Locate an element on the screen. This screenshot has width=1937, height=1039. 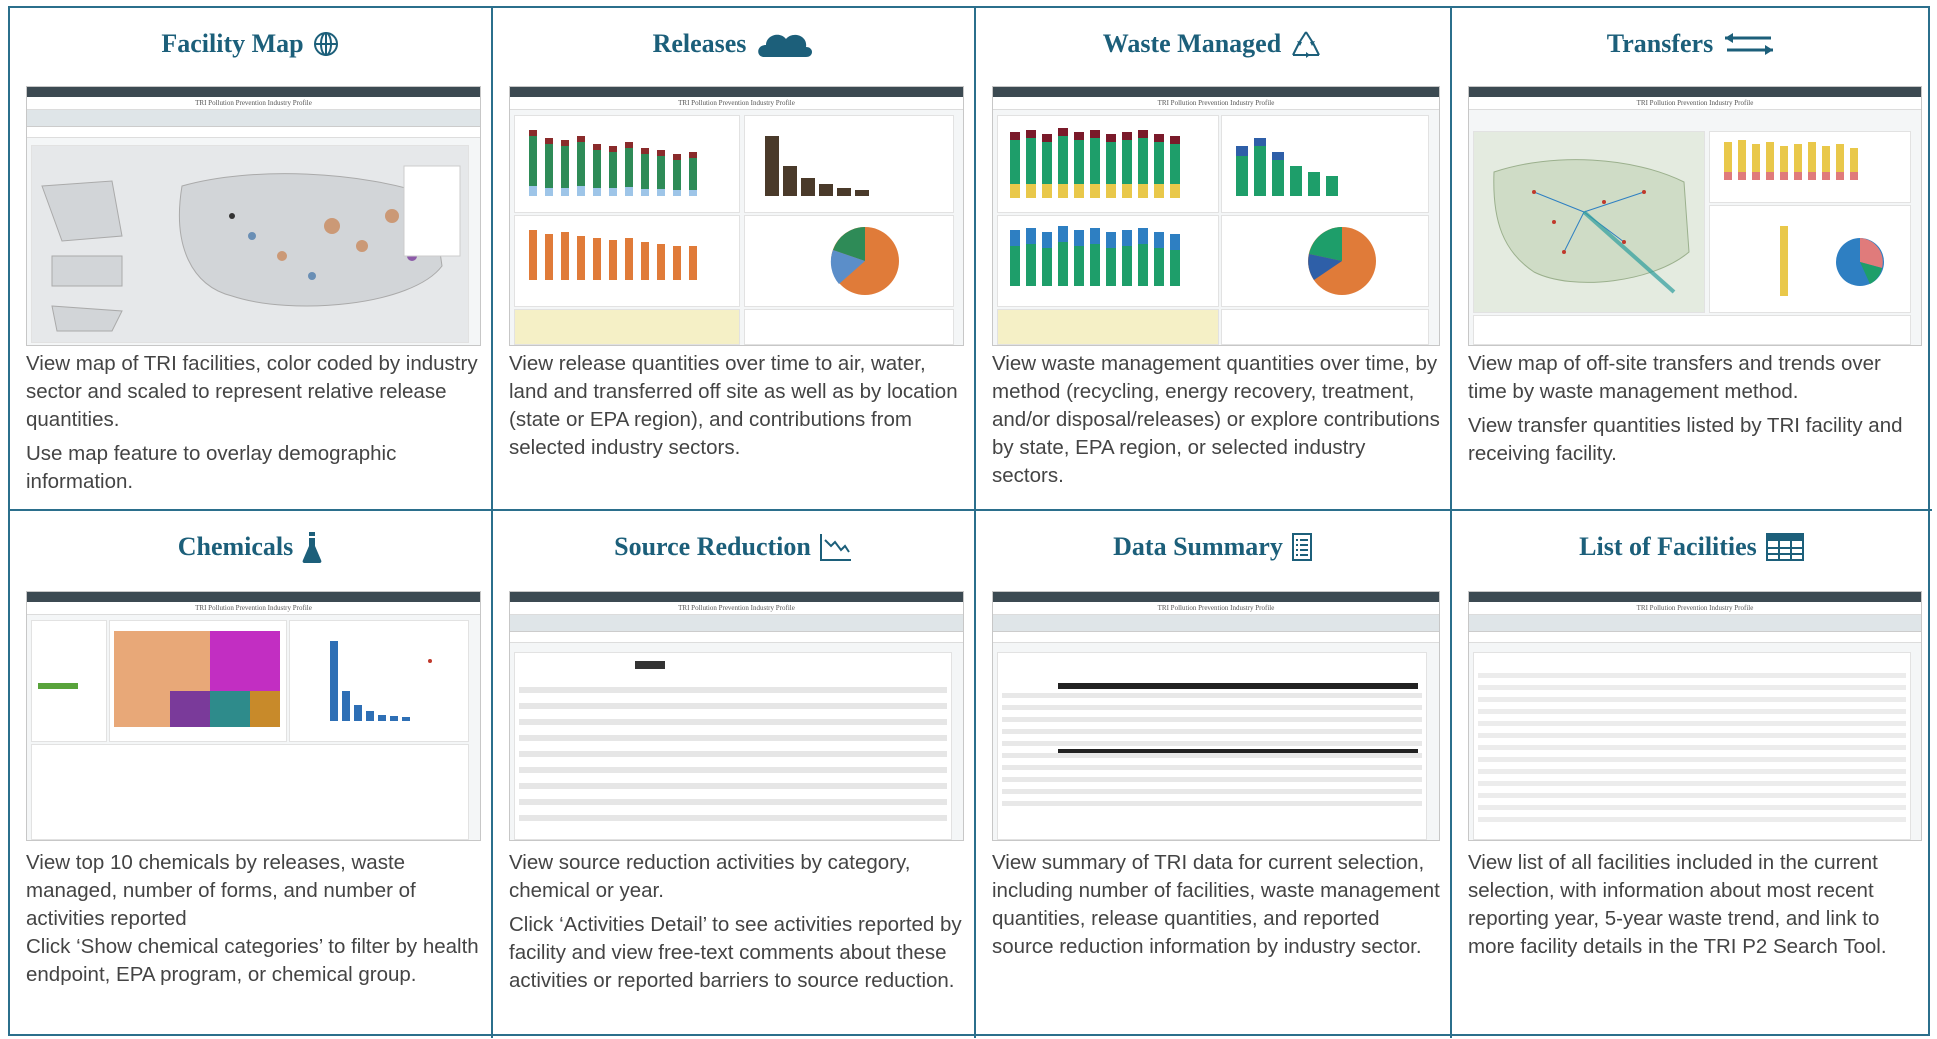
flask-icon is located at coordinates (312, 547).